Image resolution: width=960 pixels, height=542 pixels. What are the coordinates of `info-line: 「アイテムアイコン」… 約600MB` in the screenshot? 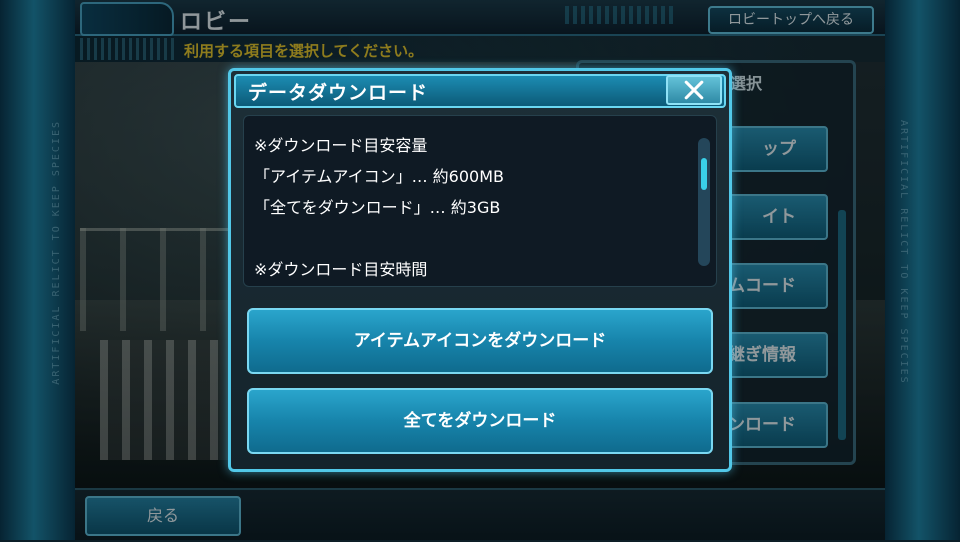 It's located at (379, 176).